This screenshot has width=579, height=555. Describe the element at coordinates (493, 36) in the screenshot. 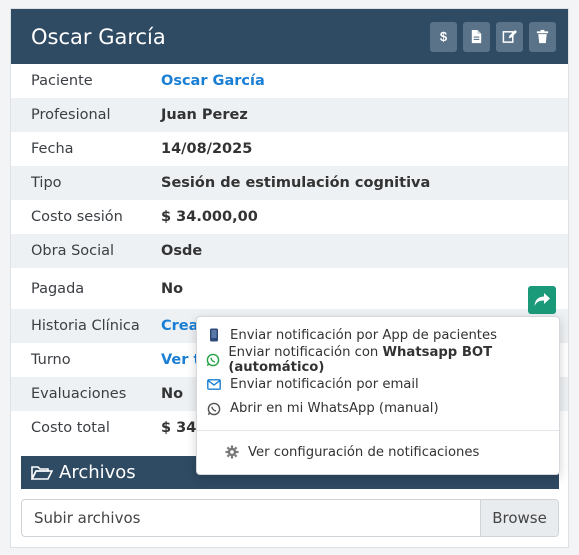

I see `header-actions: $` at that location.